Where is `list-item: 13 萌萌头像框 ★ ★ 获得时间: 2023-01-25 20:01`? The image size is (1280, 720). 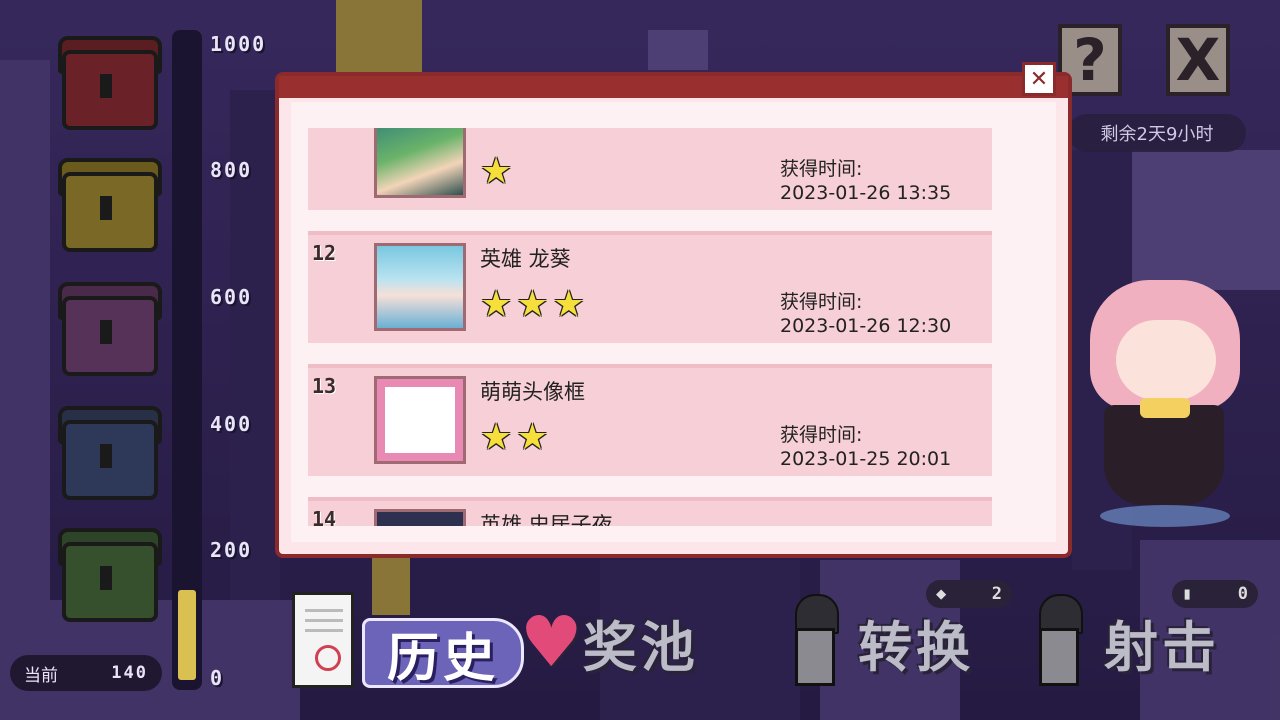 list-item: 13 萌萌头像框 ★ ★ 获得时间: 2023-01-25 20:01 is located at coordinates (650, 420).